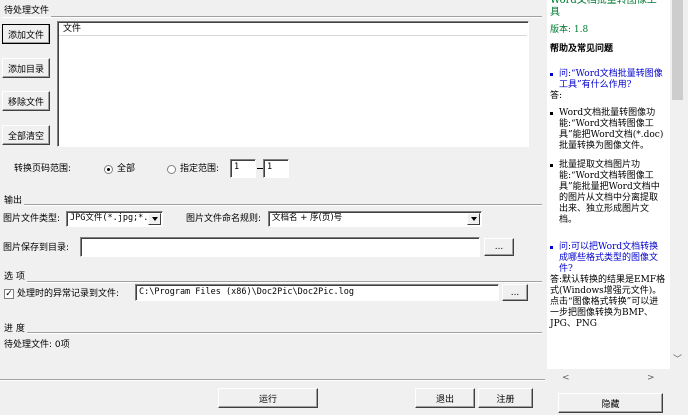 This screenshot has height=415, width=688. Describe the element at coordinates (26, 34) in the screenshot. I see `add-file-button: 添加文件` at that location.